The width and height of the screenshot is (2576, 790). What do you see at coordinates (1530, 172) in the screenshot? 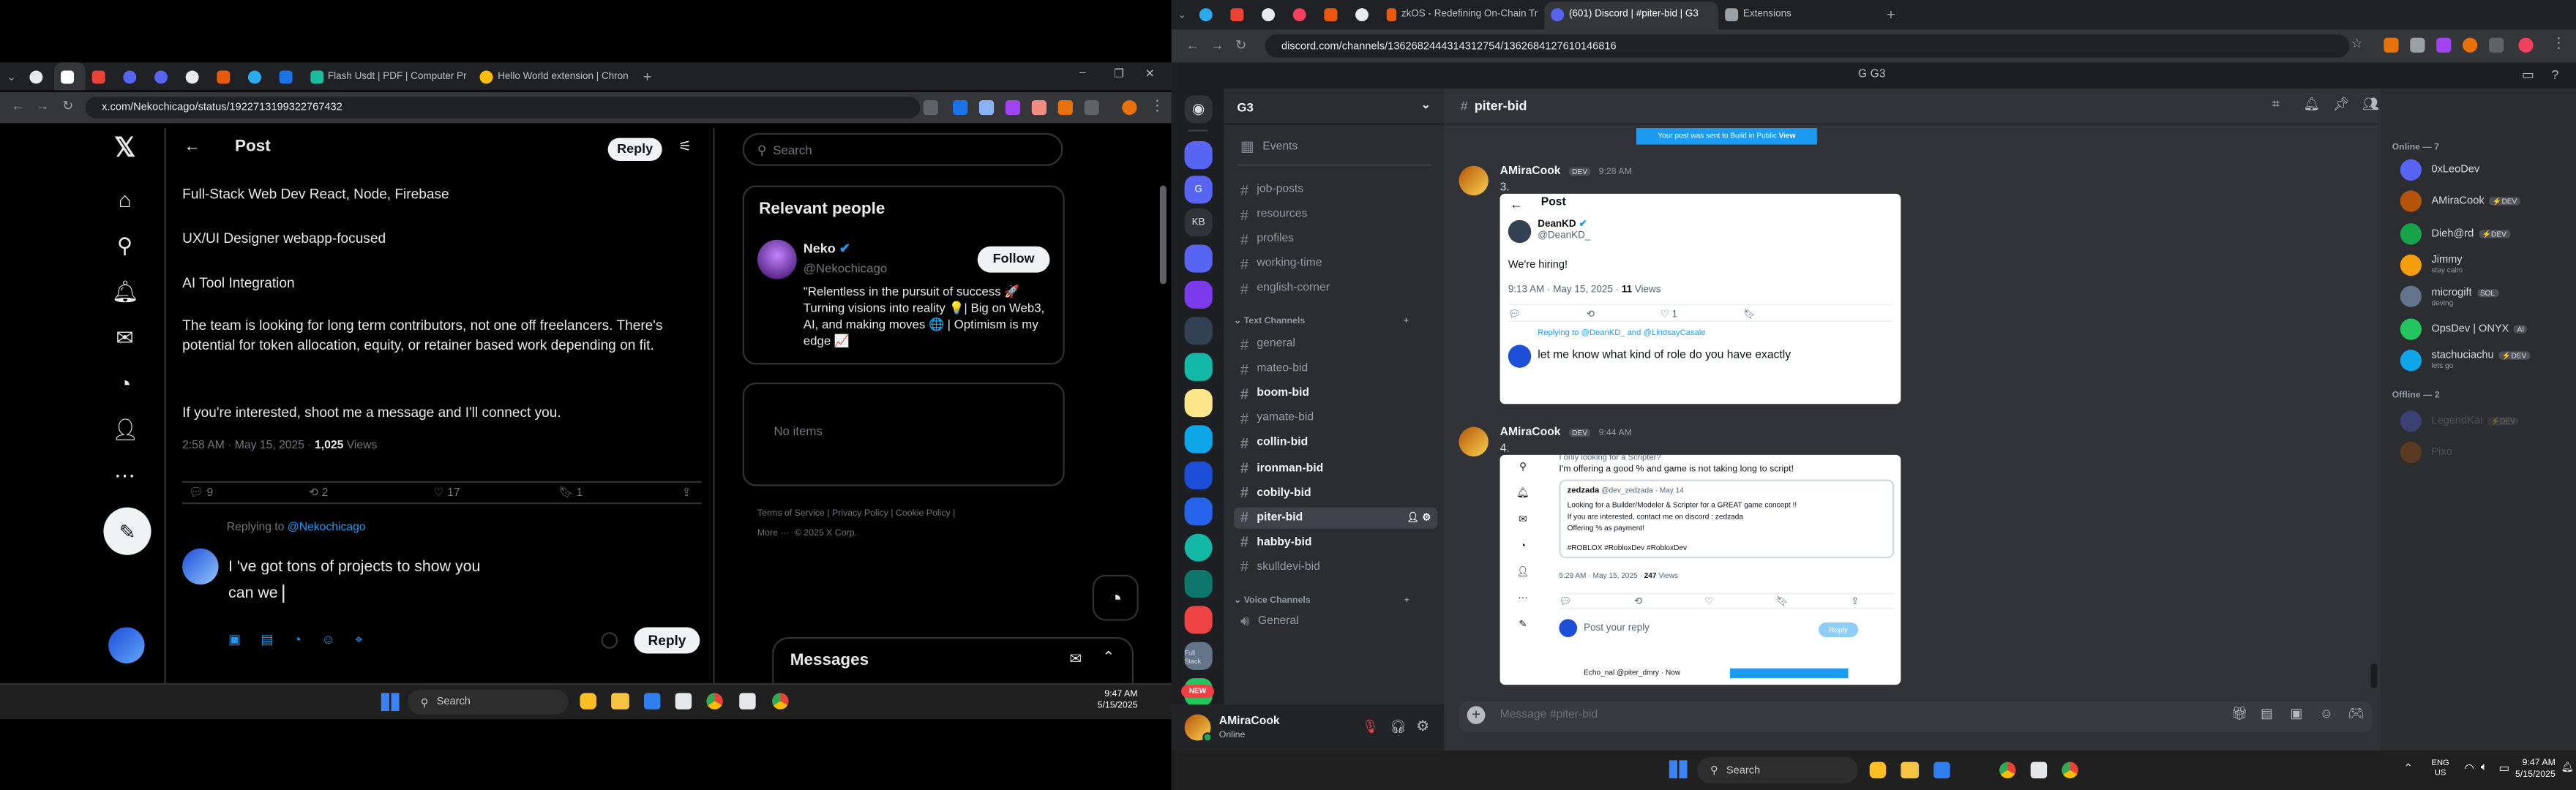
I see `author-name: AMiraCook` at bounding box center [1530, 172].